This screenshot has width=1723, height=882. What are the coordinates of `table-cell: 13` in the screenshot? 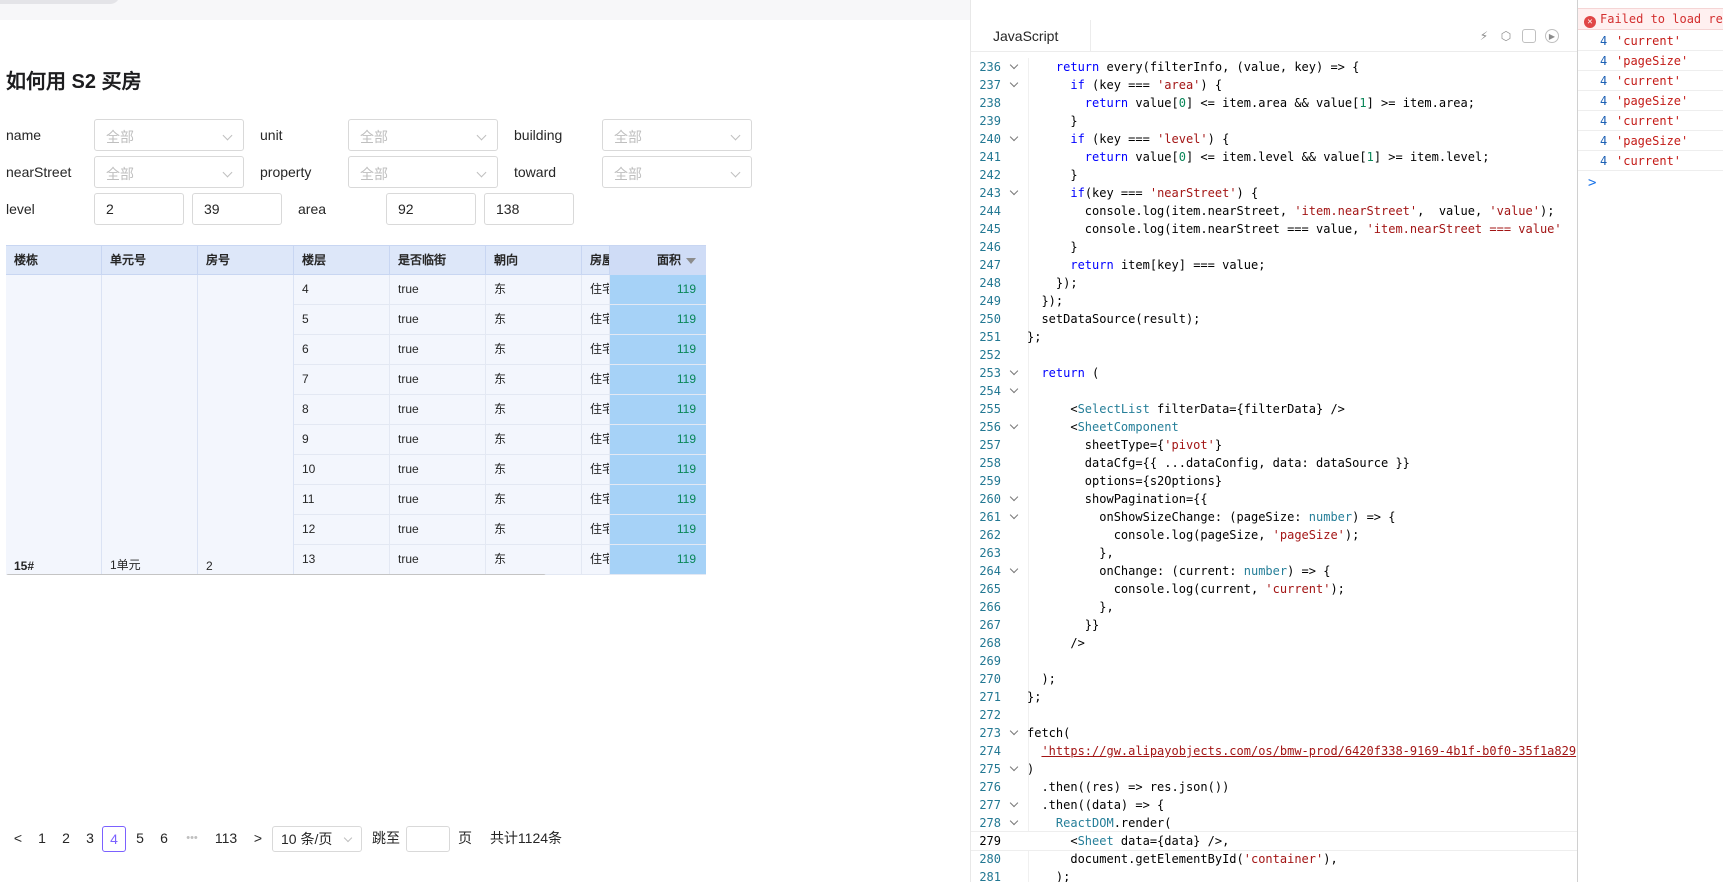 It's located at (342, 559).